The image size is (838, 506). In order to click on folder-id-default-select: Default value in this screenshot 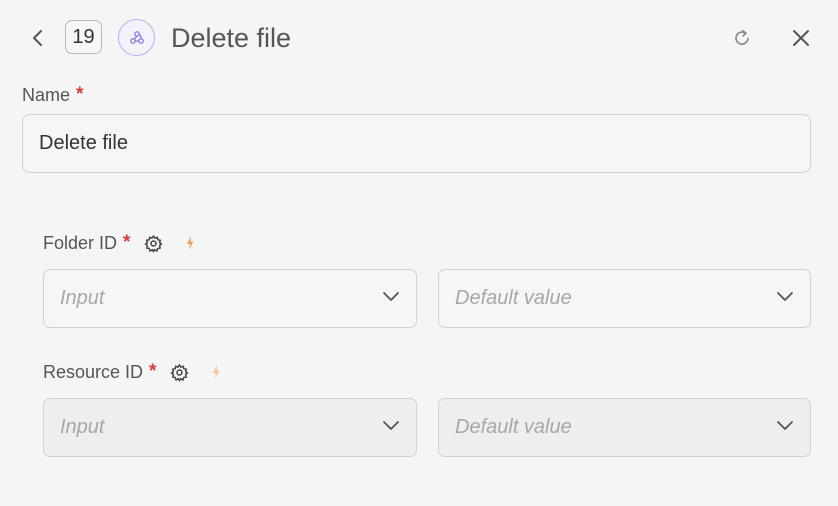, I will do `click(624, 298)`.